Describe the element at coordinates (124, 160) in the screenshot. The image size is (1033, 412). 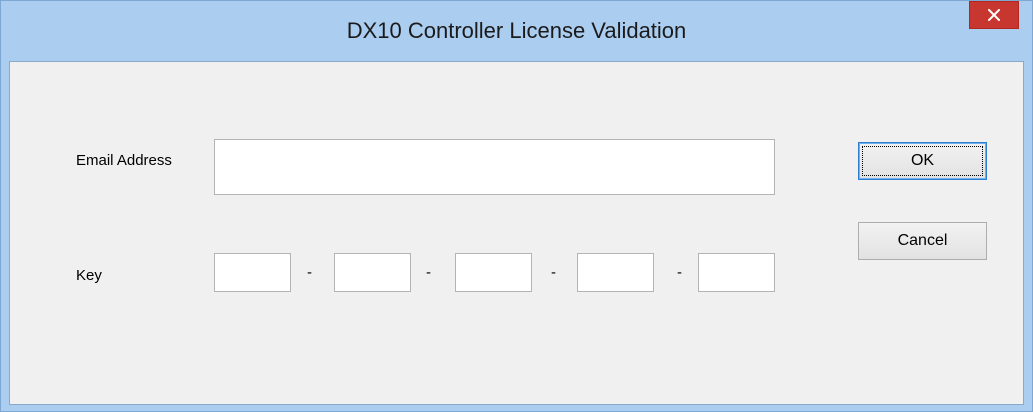
I see `email-label: Email Address` at that location.